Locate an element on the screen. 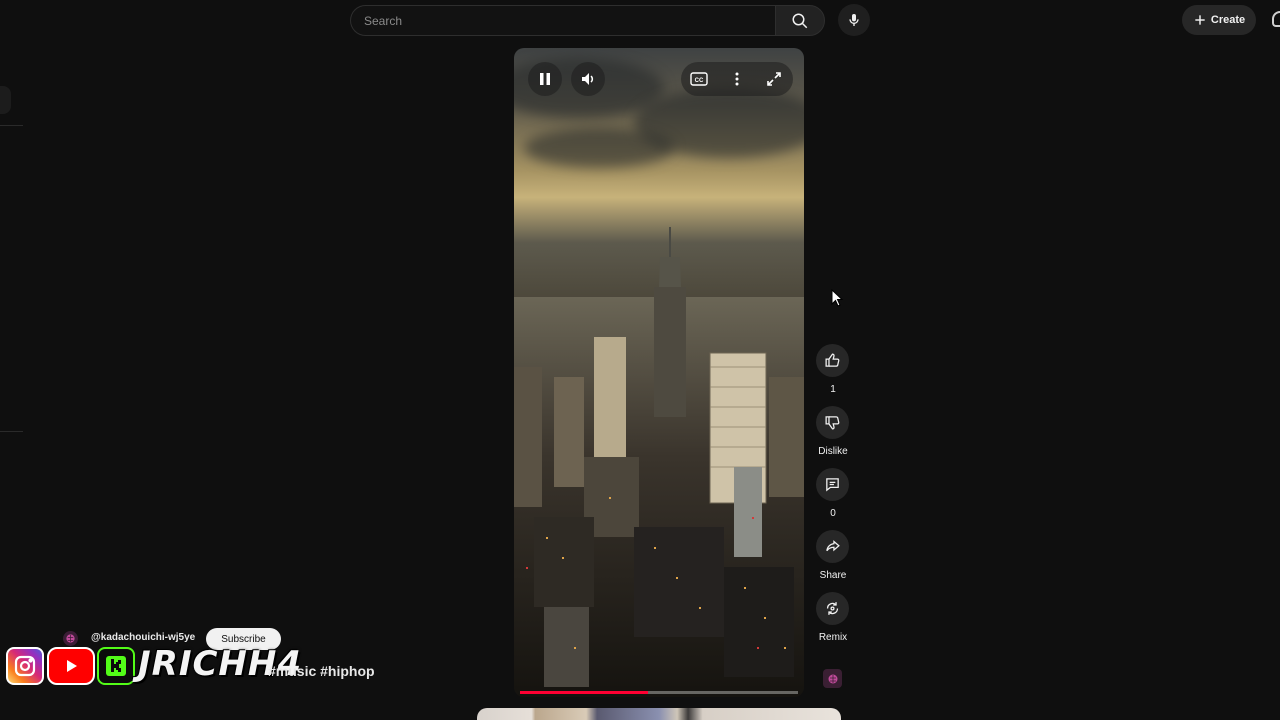 This screenshot has width=1280, height=720. search-input is located at coordinates (569, 20).